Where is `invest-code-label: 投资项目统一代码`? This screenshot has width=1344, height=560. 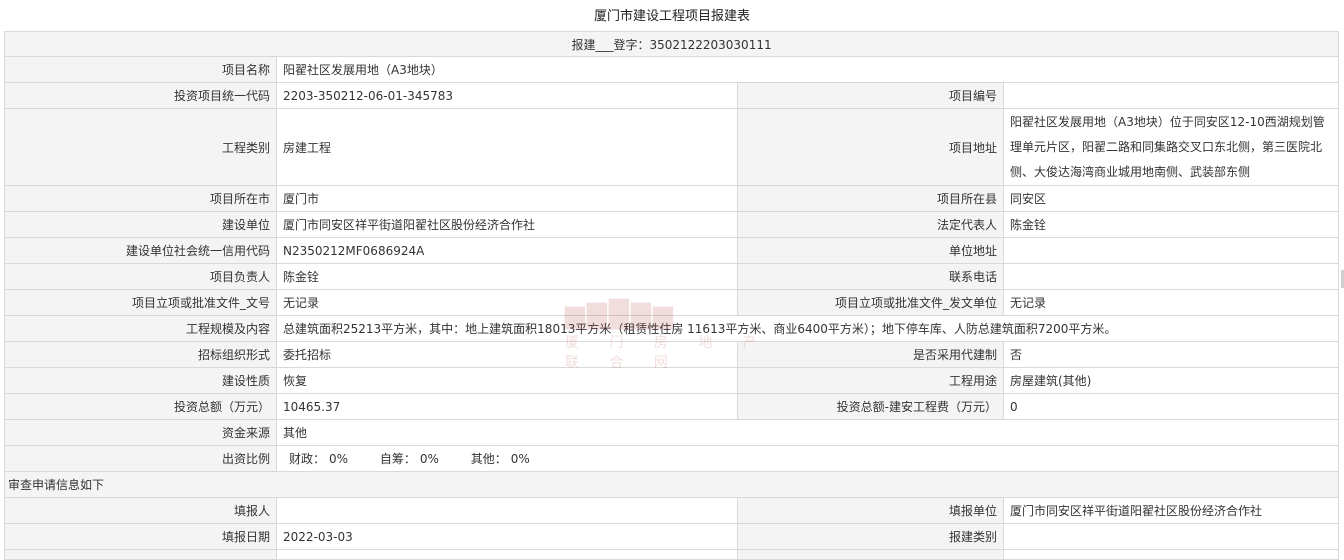
invest-code-label: 投资项目统一代码 is located at coordinates (140, 95).